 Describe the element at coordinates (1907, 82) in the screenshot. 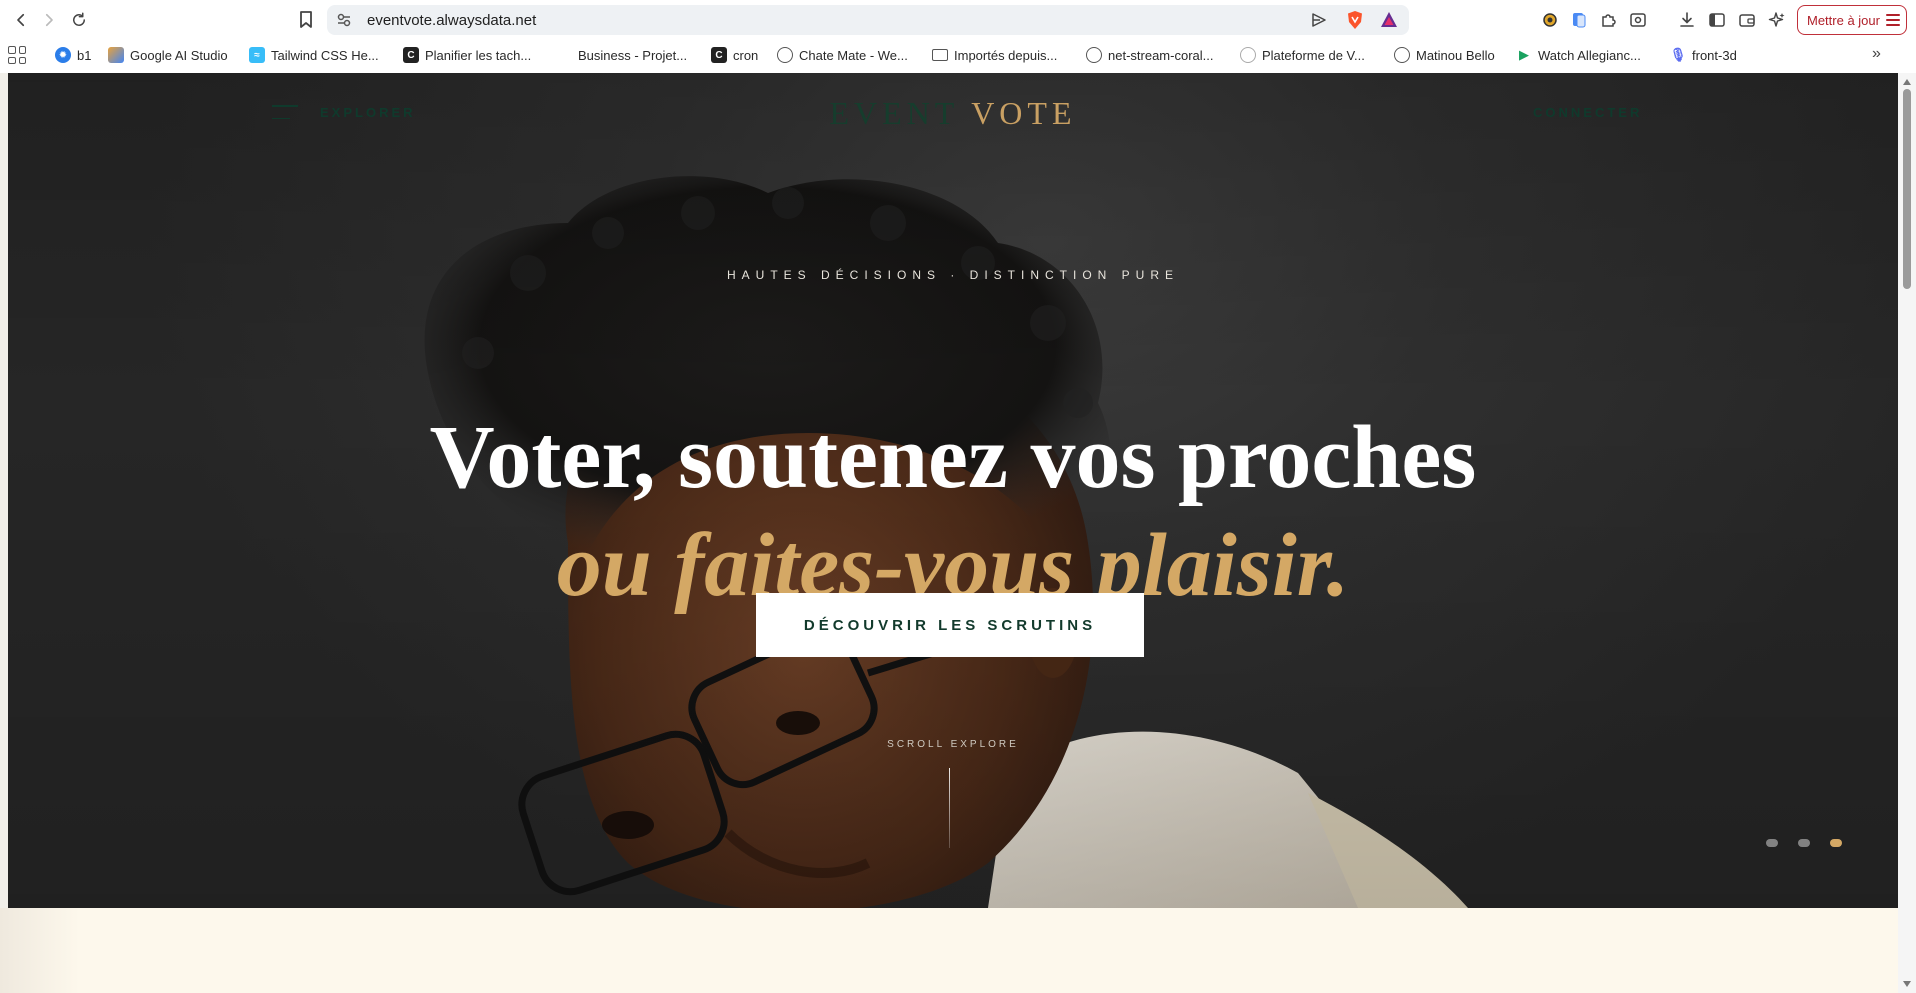

I see `scroll-up-arrow-icon` at that location.